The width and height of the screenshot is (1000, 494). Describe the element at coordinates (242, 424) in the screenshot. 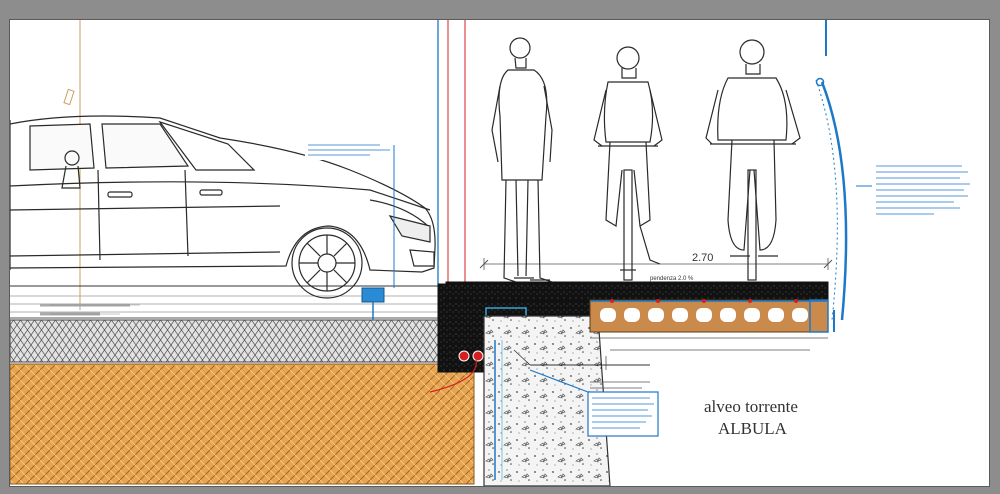

I see `soil-layer` at that location.